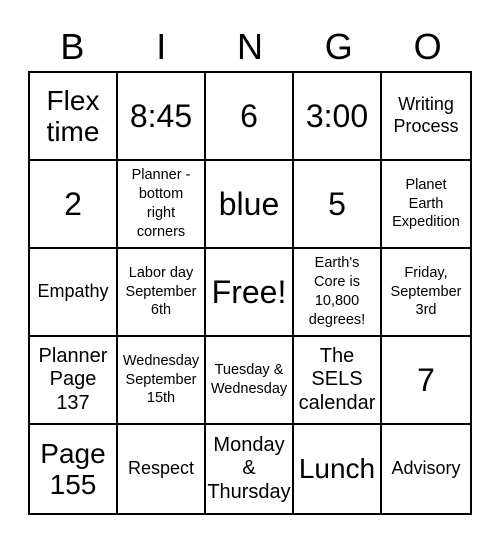  I want to click on cell-text: Free!, so click(249, 291).